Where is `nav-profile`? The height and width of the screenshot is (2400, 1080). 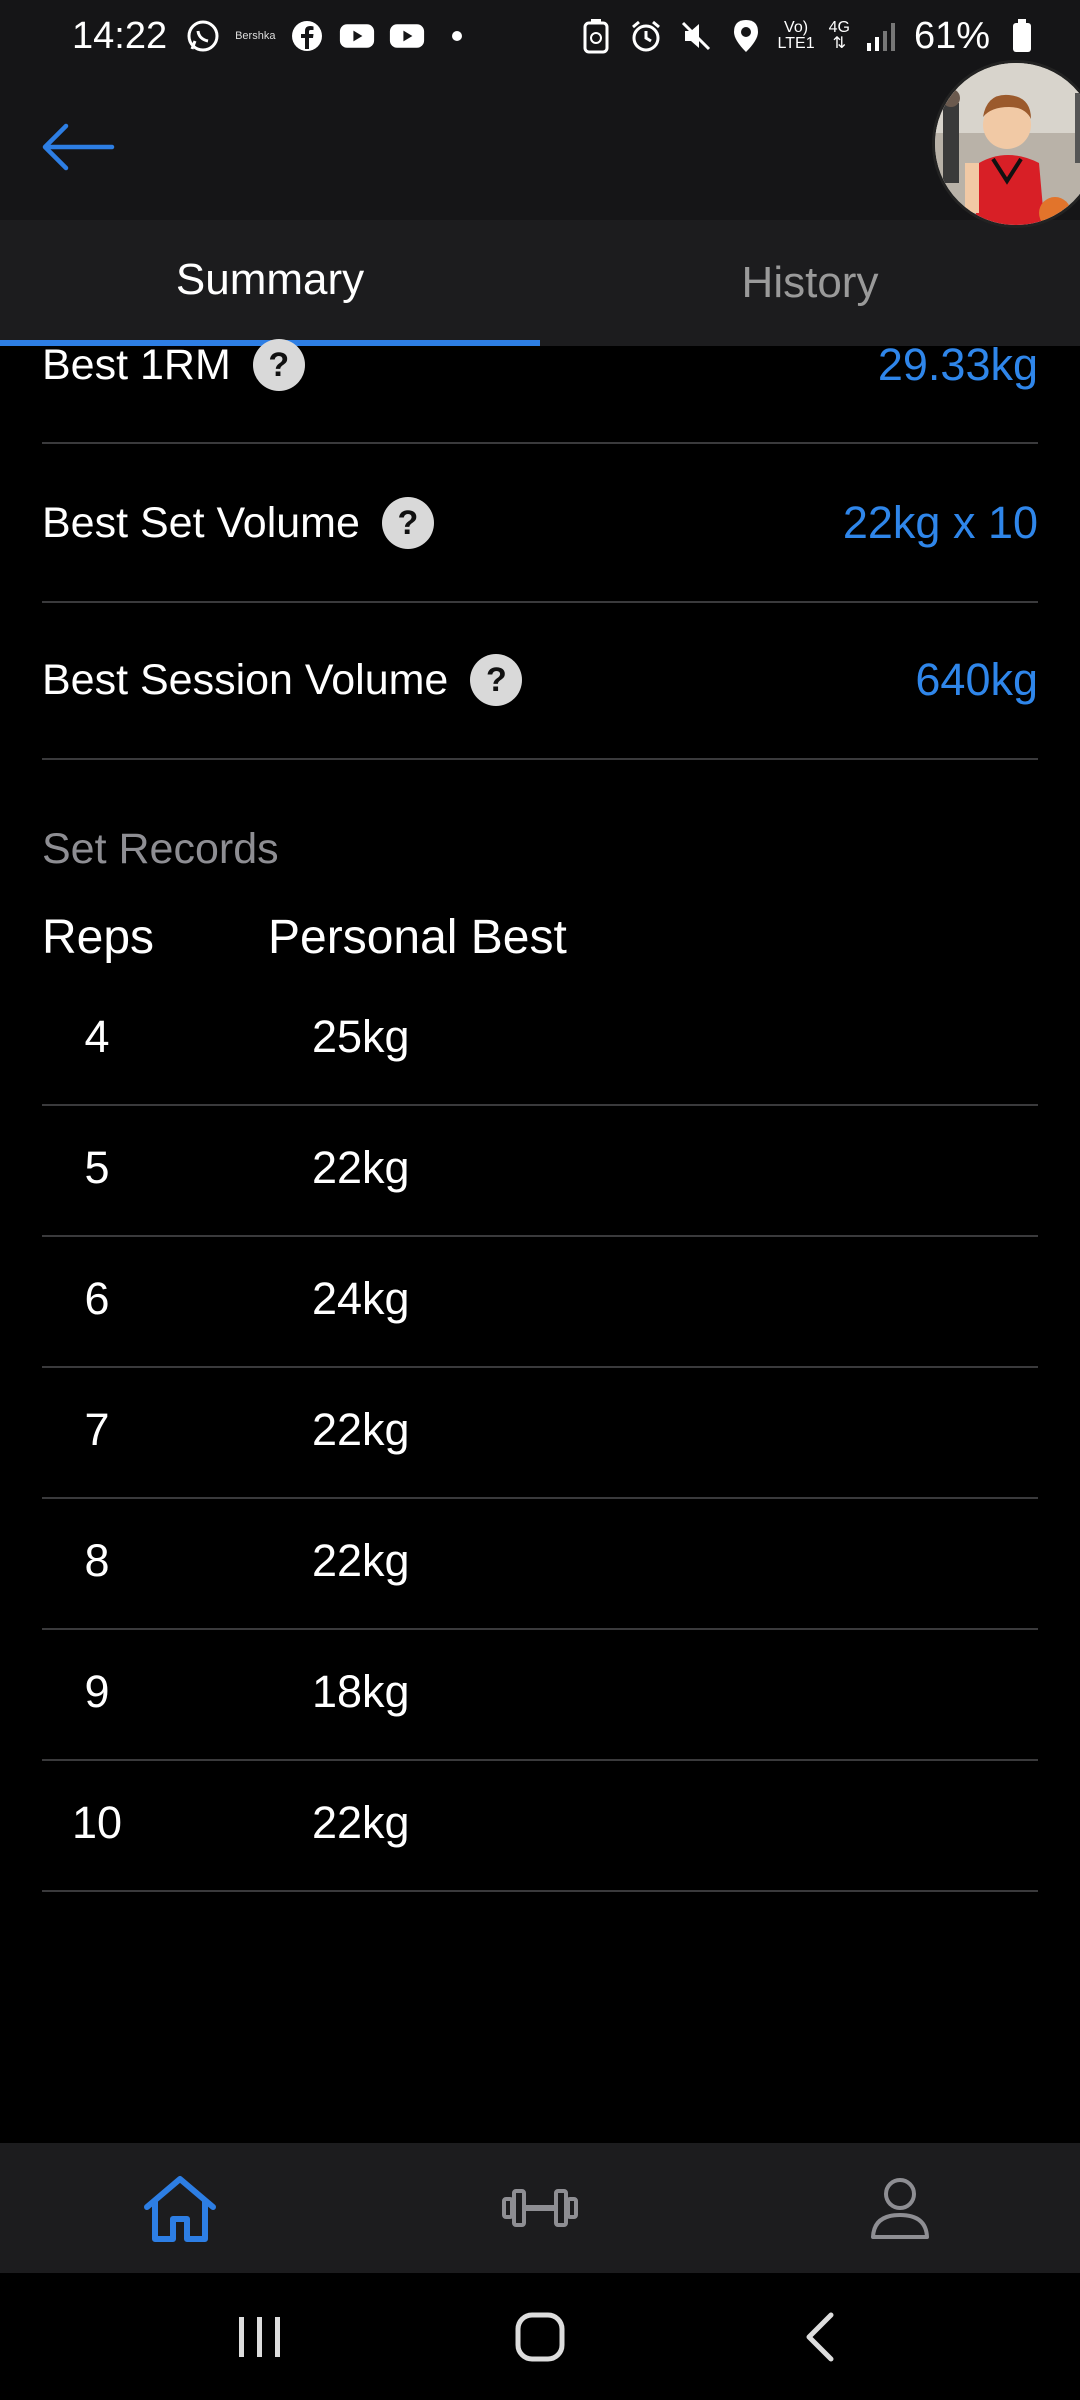 nav-profile is located at coordinates (900, 2208).